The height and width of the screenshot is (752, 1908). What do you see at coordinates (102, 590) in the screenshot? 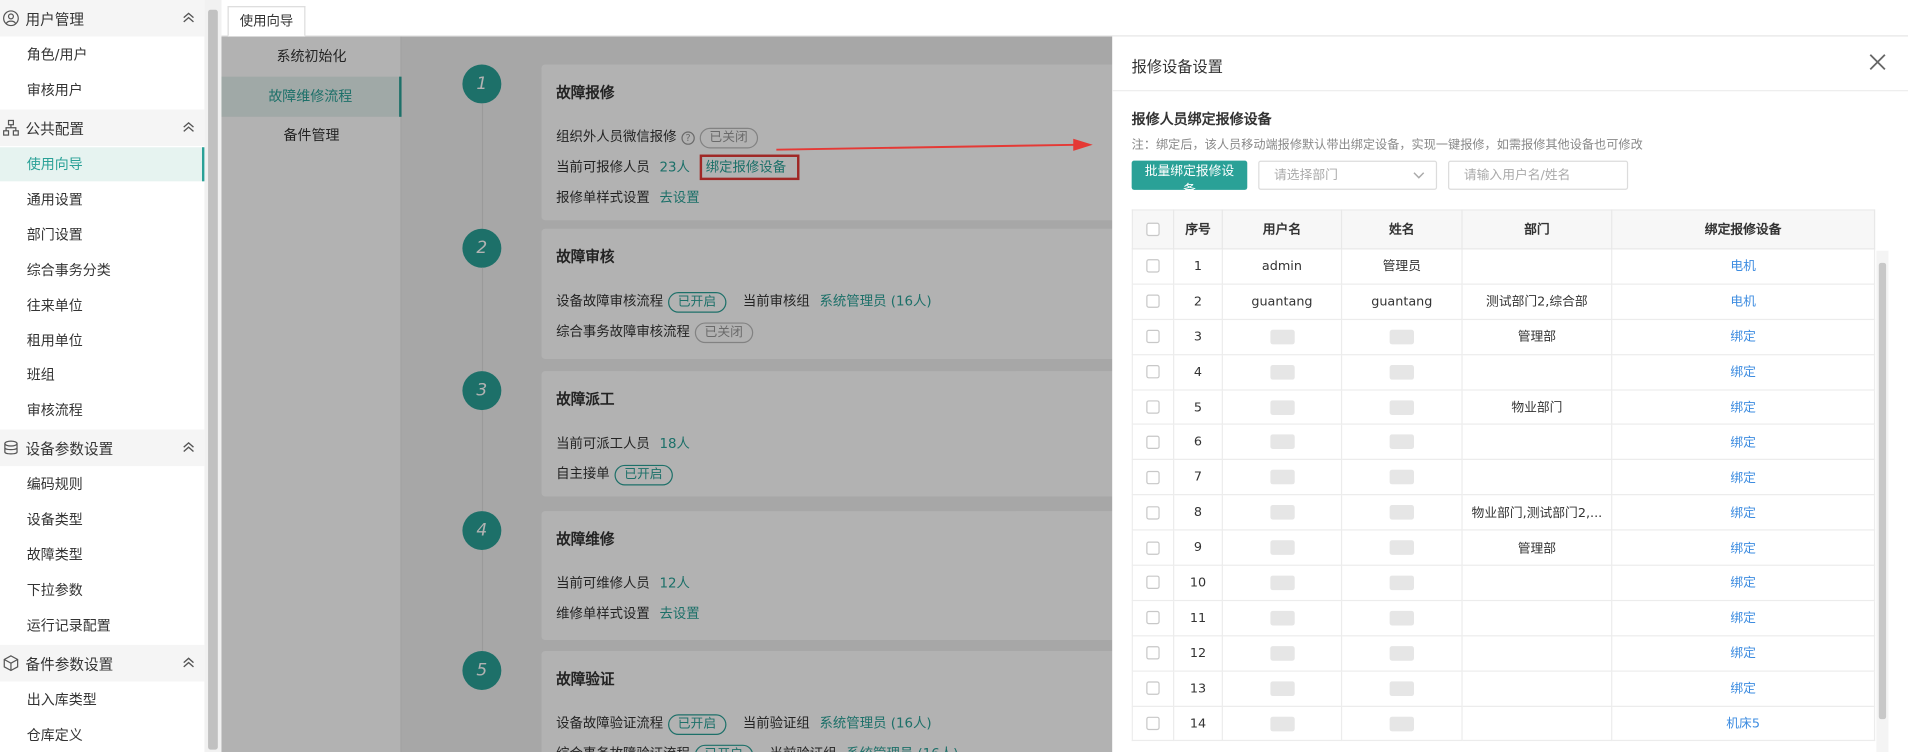
I see `sidebar-item: 下拉参数` at bounding box center [102, 590].